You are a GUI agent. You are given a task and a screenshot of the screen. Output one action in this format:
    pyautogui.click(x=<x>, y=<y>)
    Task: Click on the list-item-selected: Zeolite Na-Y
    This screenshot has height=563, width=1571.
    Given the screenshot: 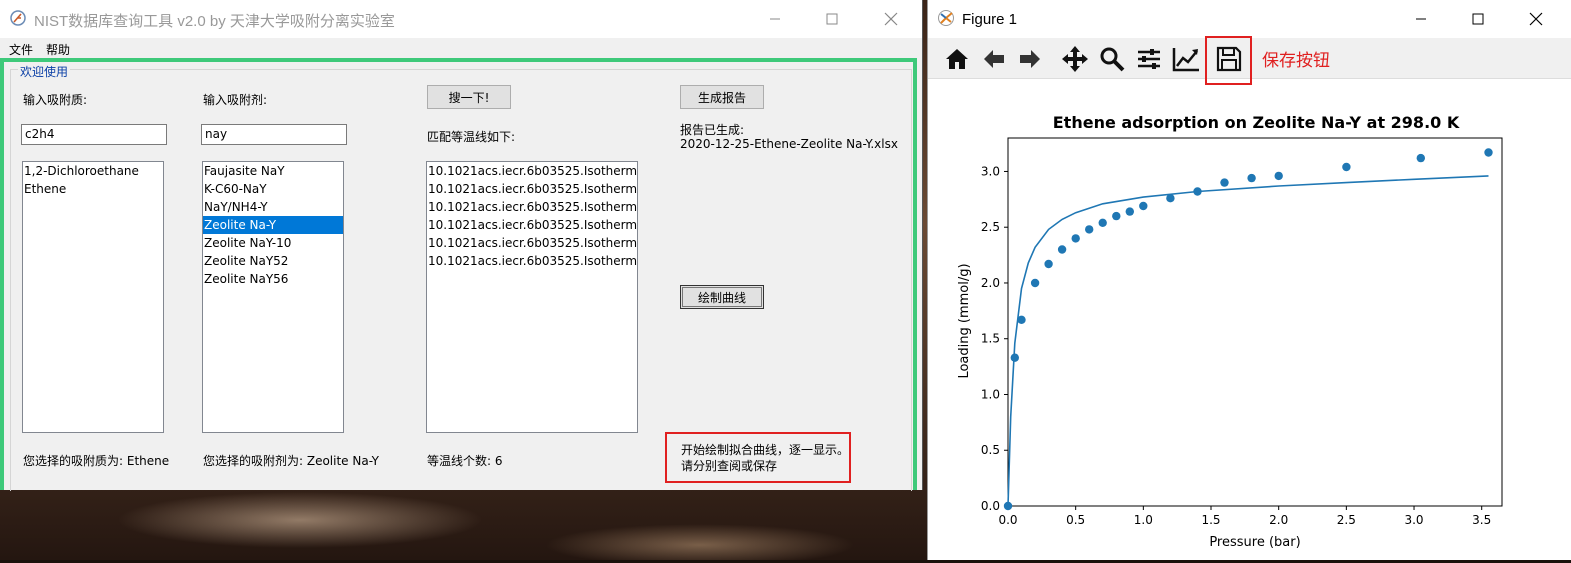 What is the action you would take?
    pyautogui.click(x=273, y=225)
    